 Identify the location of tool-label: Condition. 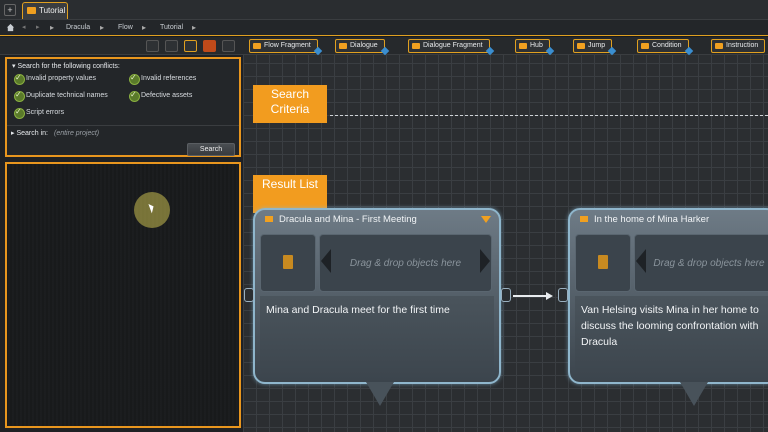
(667, 45).